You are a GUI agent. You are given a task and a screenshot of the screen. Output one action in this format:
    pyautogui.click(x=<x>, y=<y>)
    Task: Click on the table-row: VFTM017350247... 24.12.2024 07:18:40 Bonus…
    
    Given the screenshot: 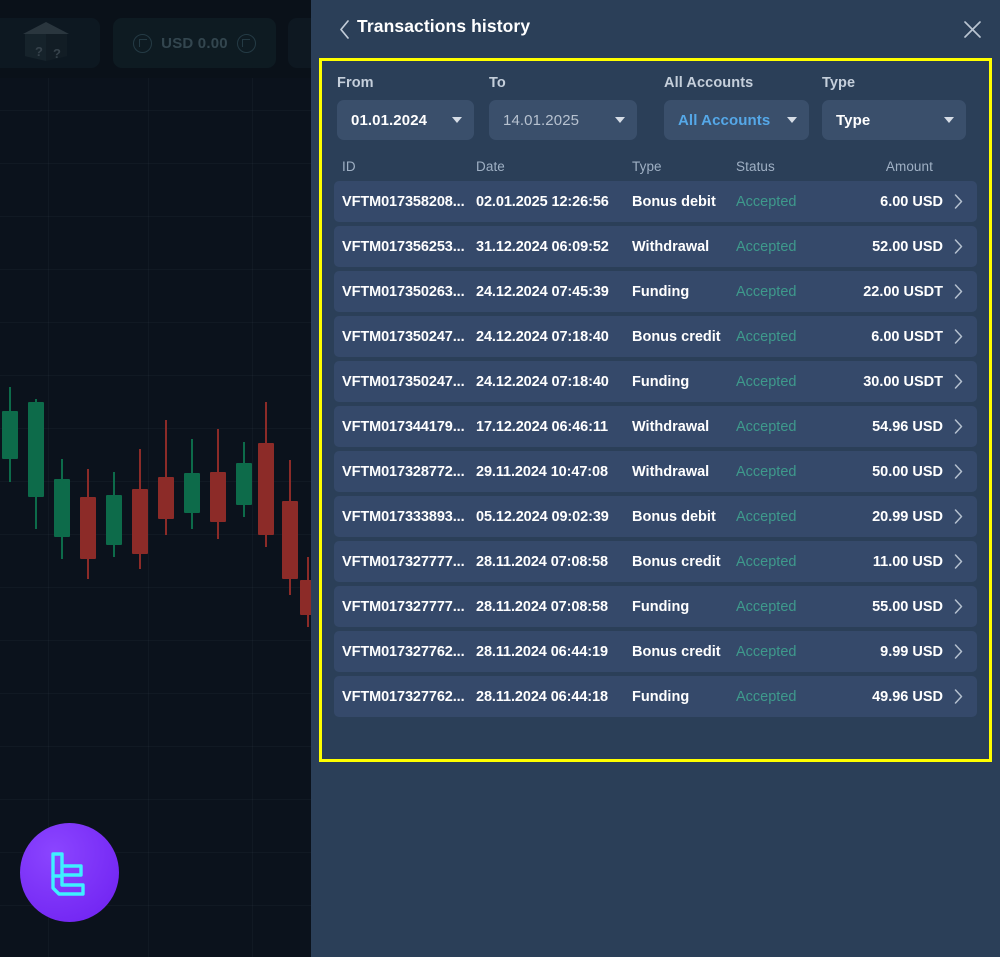 What is the action you would take?
    pyautogui.click(x=655, y=336)
    